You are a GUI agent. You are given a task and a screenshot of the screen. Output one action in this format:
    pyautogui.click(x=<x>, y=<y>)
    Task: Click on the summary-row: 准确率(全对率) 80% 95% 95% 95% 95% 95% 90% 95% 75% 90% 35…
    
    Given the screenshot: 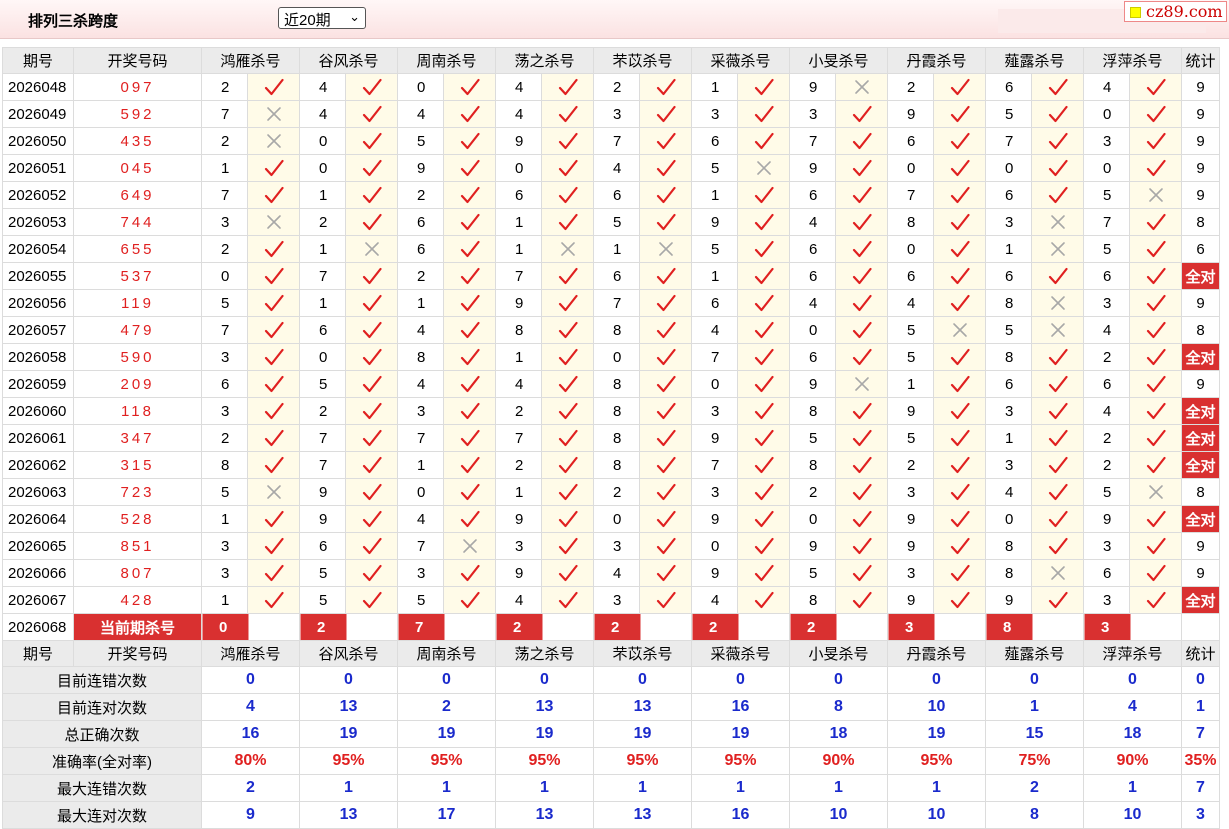 What is the action you would take?
    pyautogui.click(x=611, y=761)
    